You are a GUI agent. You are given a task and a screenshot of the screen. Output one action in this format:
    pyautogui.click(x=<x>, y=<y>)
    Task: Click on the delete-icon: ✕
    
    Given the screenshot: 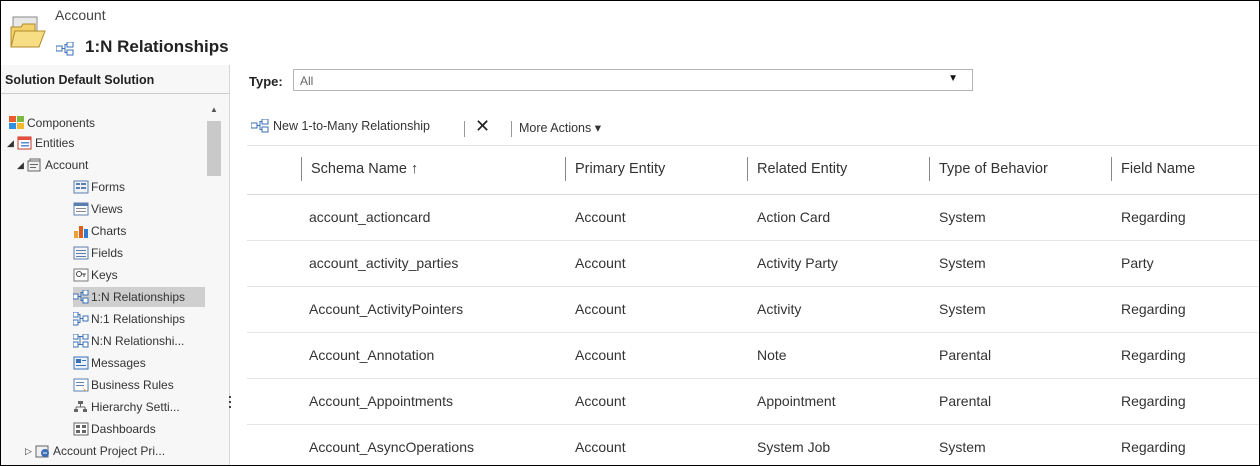 What is the action you would take?
    pyautogui.click(x=482, y=126)
    